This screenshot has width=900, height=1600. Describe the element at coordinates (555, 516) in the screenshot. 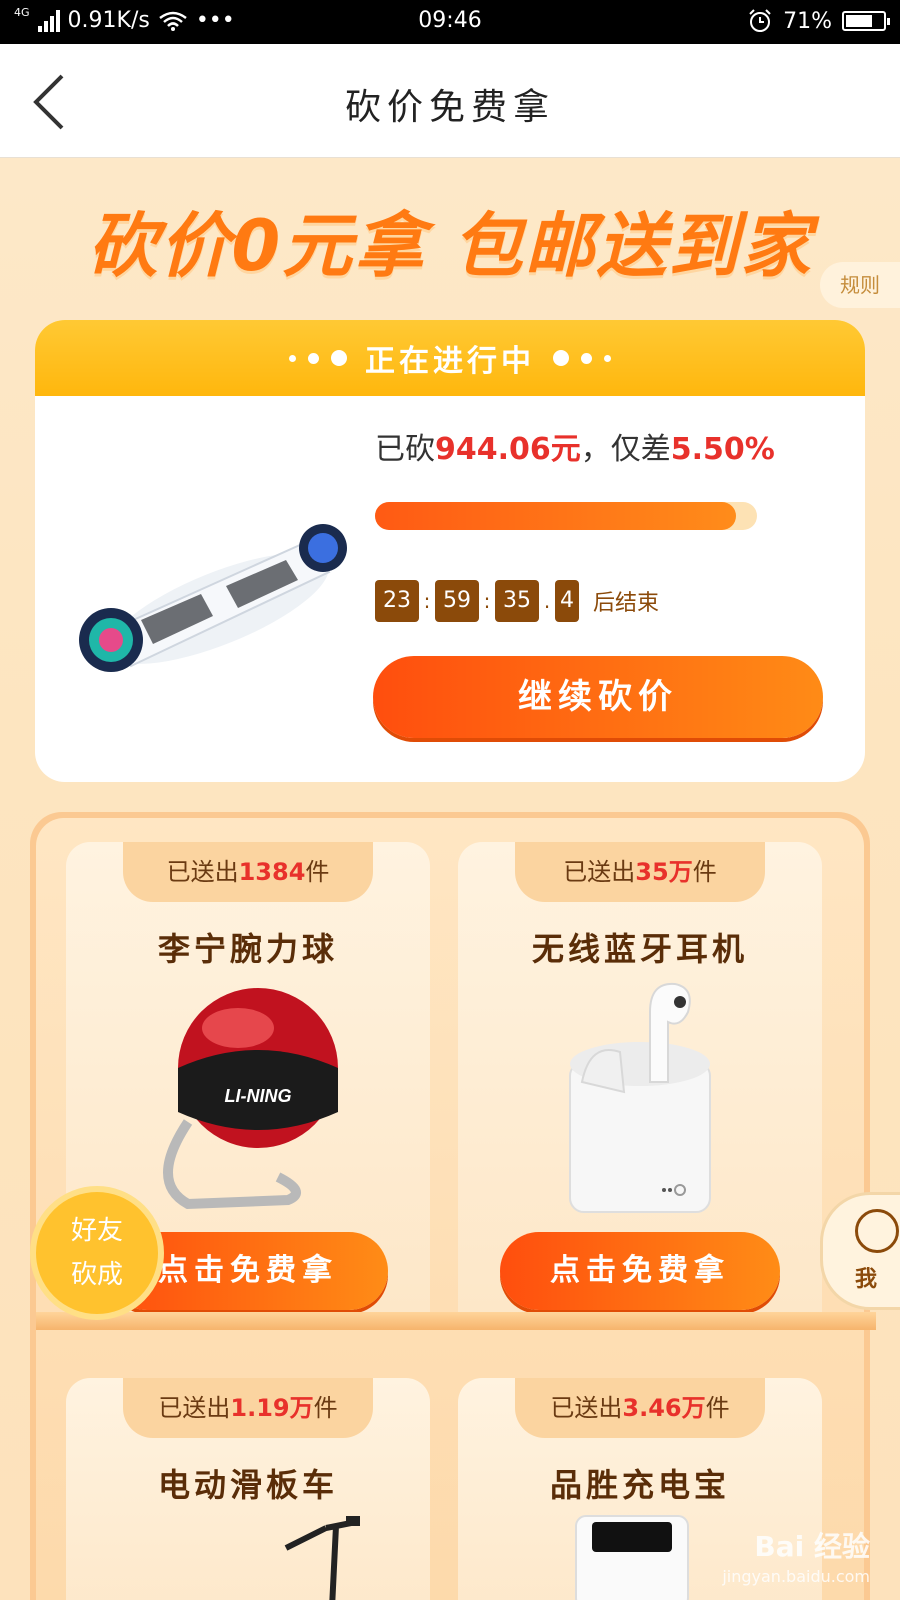

I see `bargain-progress-fill` at that location.